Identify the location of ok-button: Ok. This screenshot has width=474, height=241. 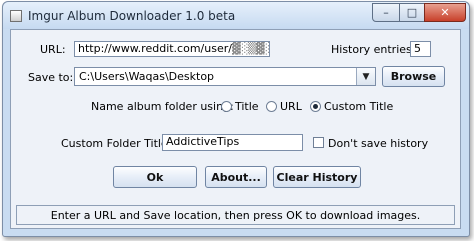
(155, 177).